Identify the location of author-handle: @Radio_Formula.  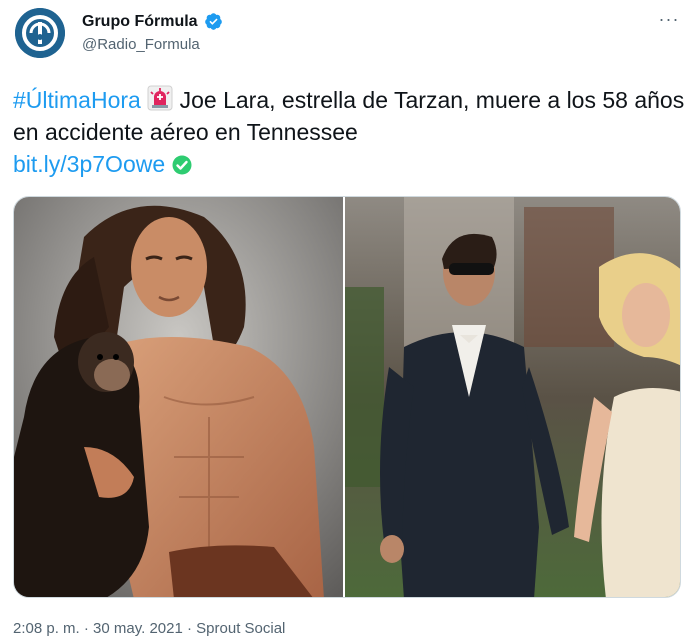
(141, 44).